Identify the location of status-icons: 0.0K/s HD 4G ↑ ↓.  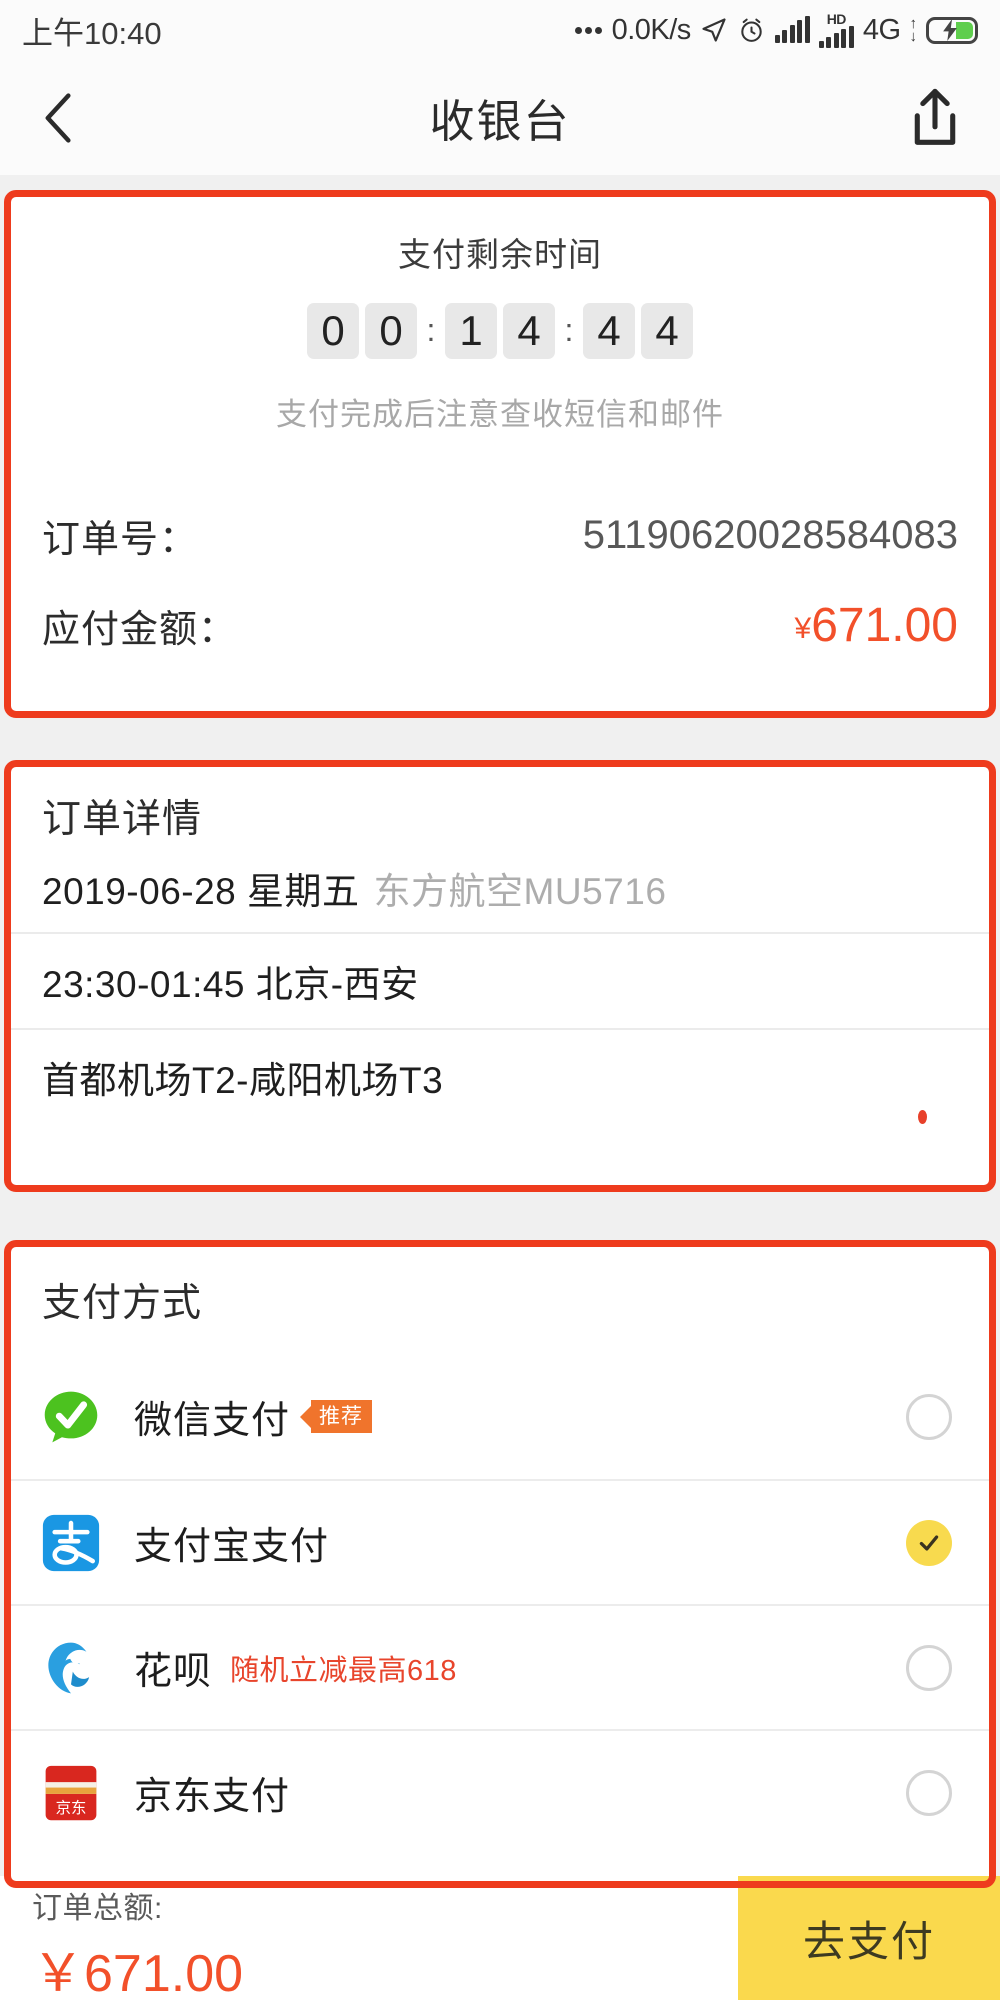
(776, 30).